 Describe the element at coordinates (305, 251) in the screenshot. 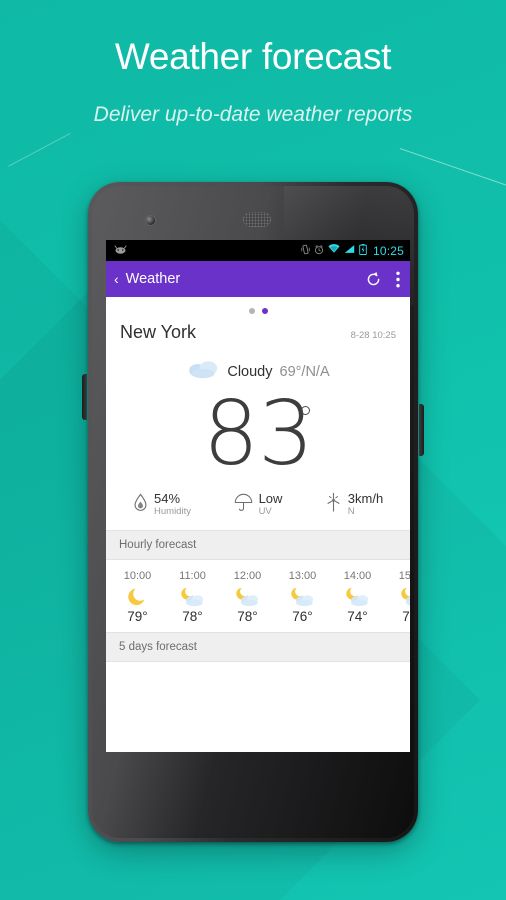

I see `vibrate-icon` at that location.